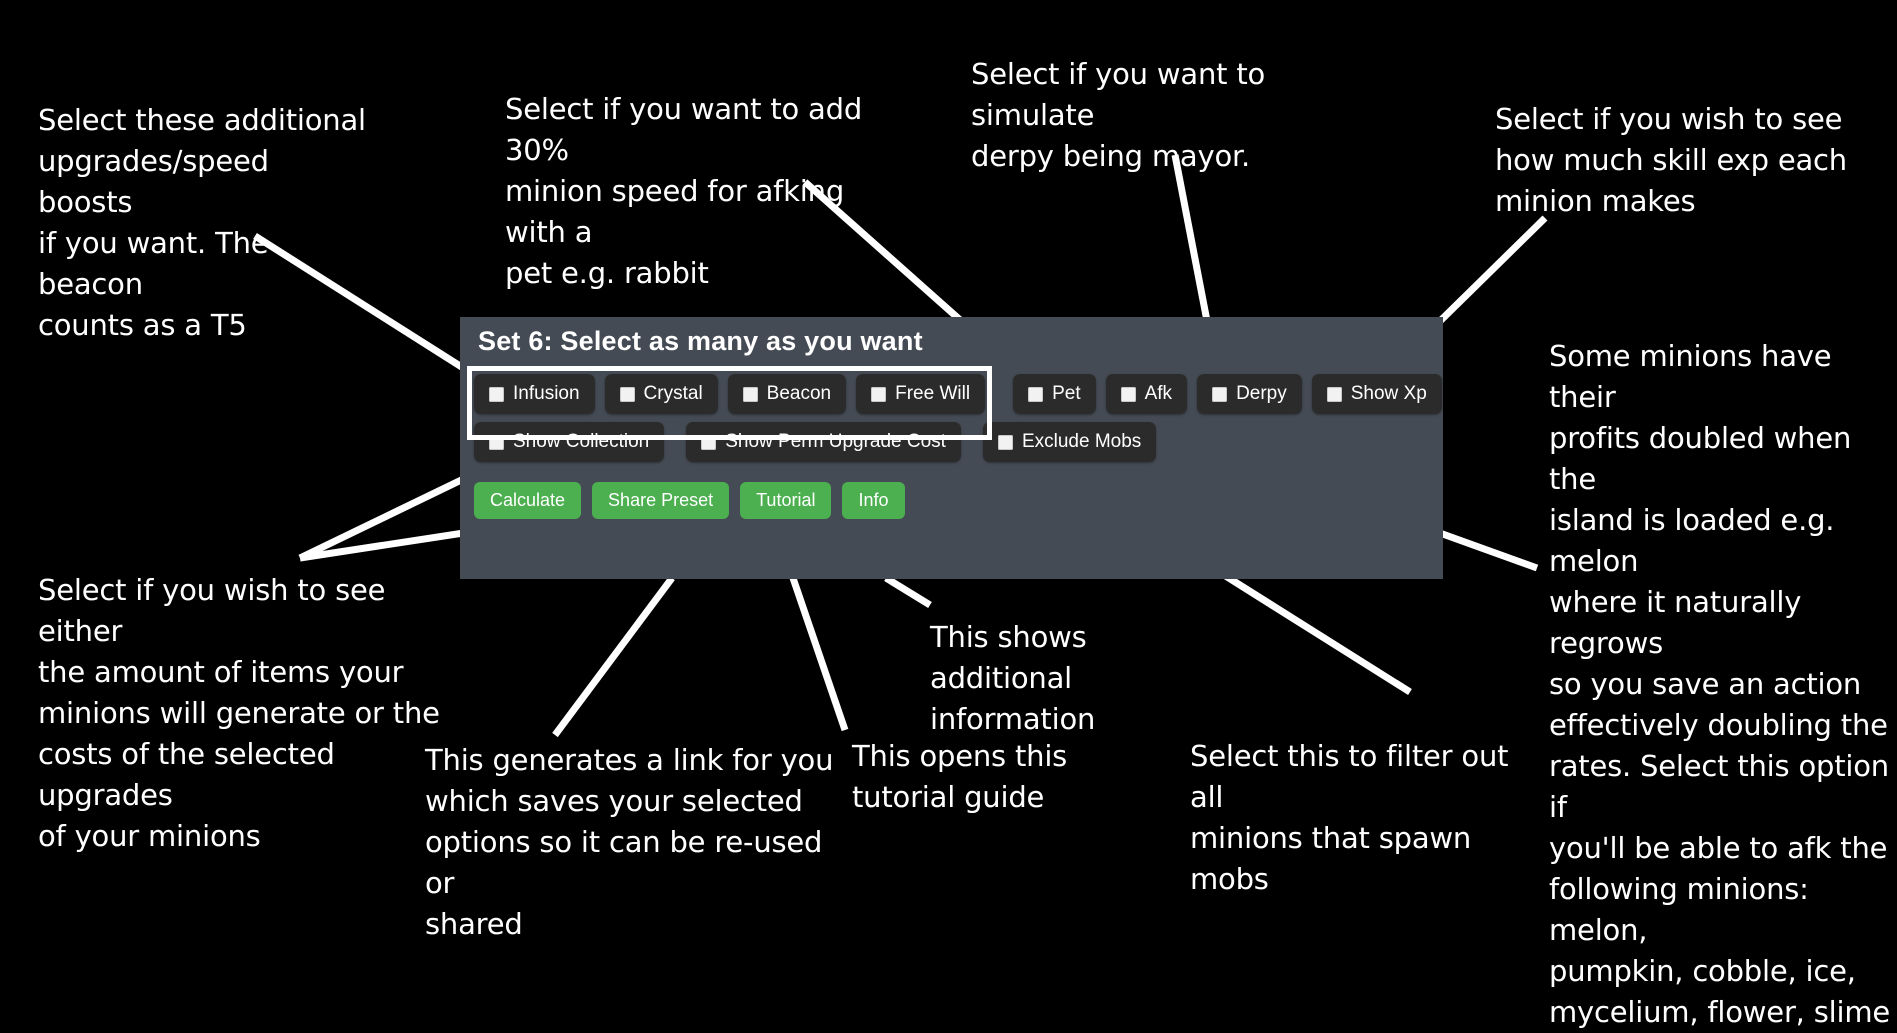  I want to click on action-button-row: Calculate Share Preset Tutorial Info, so click(695, 500).